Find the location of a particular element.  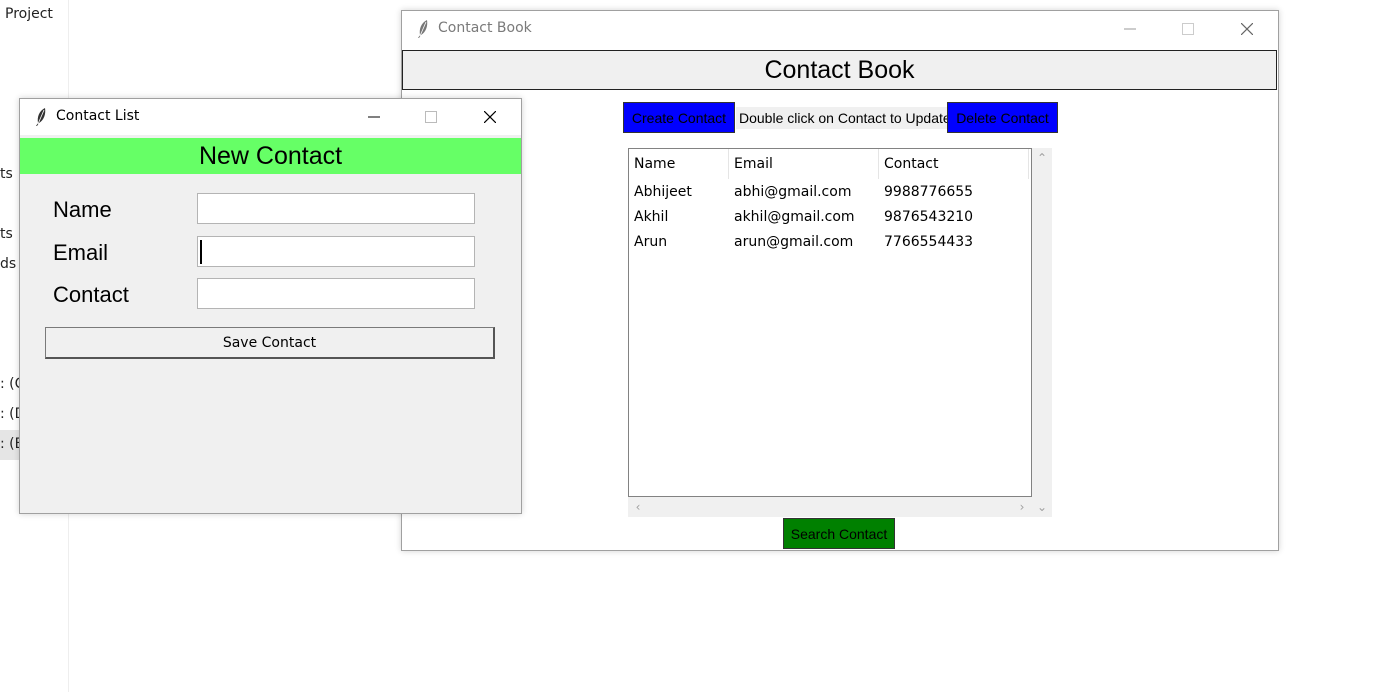

cell-contact: 9876543210 is located at coordinates (929, 216).